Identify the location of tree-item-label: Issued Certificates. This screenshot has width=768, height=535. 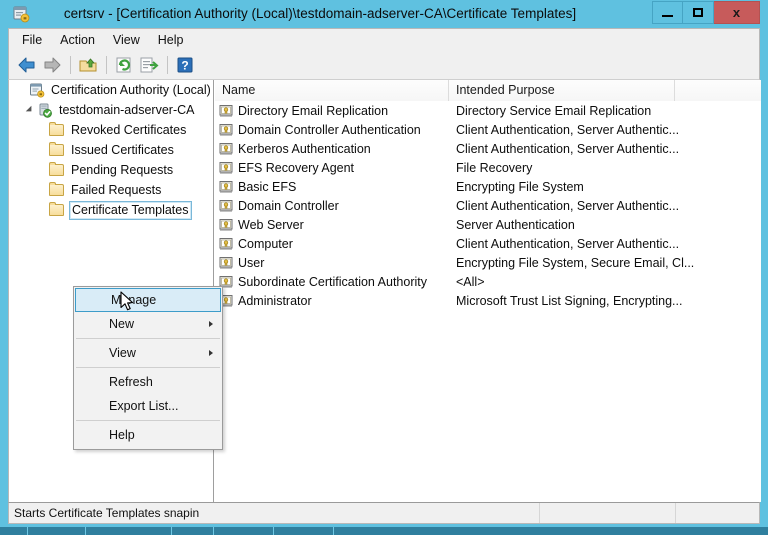
(122, 150).